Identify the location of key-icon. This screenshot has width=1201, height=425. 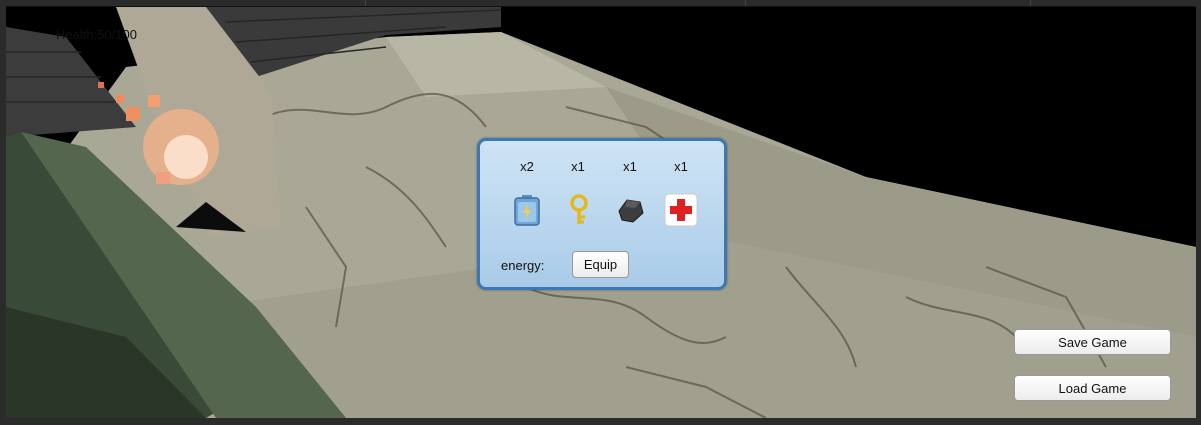
(579, 210).